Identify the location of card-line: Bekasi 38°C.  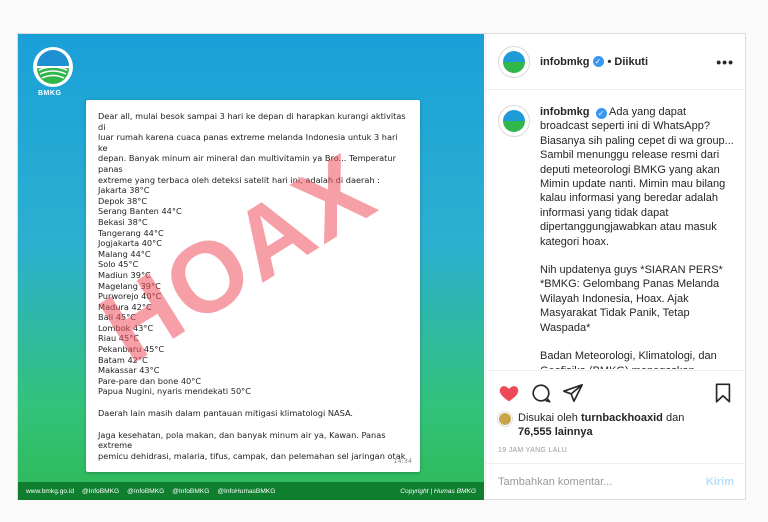
(123, 221).